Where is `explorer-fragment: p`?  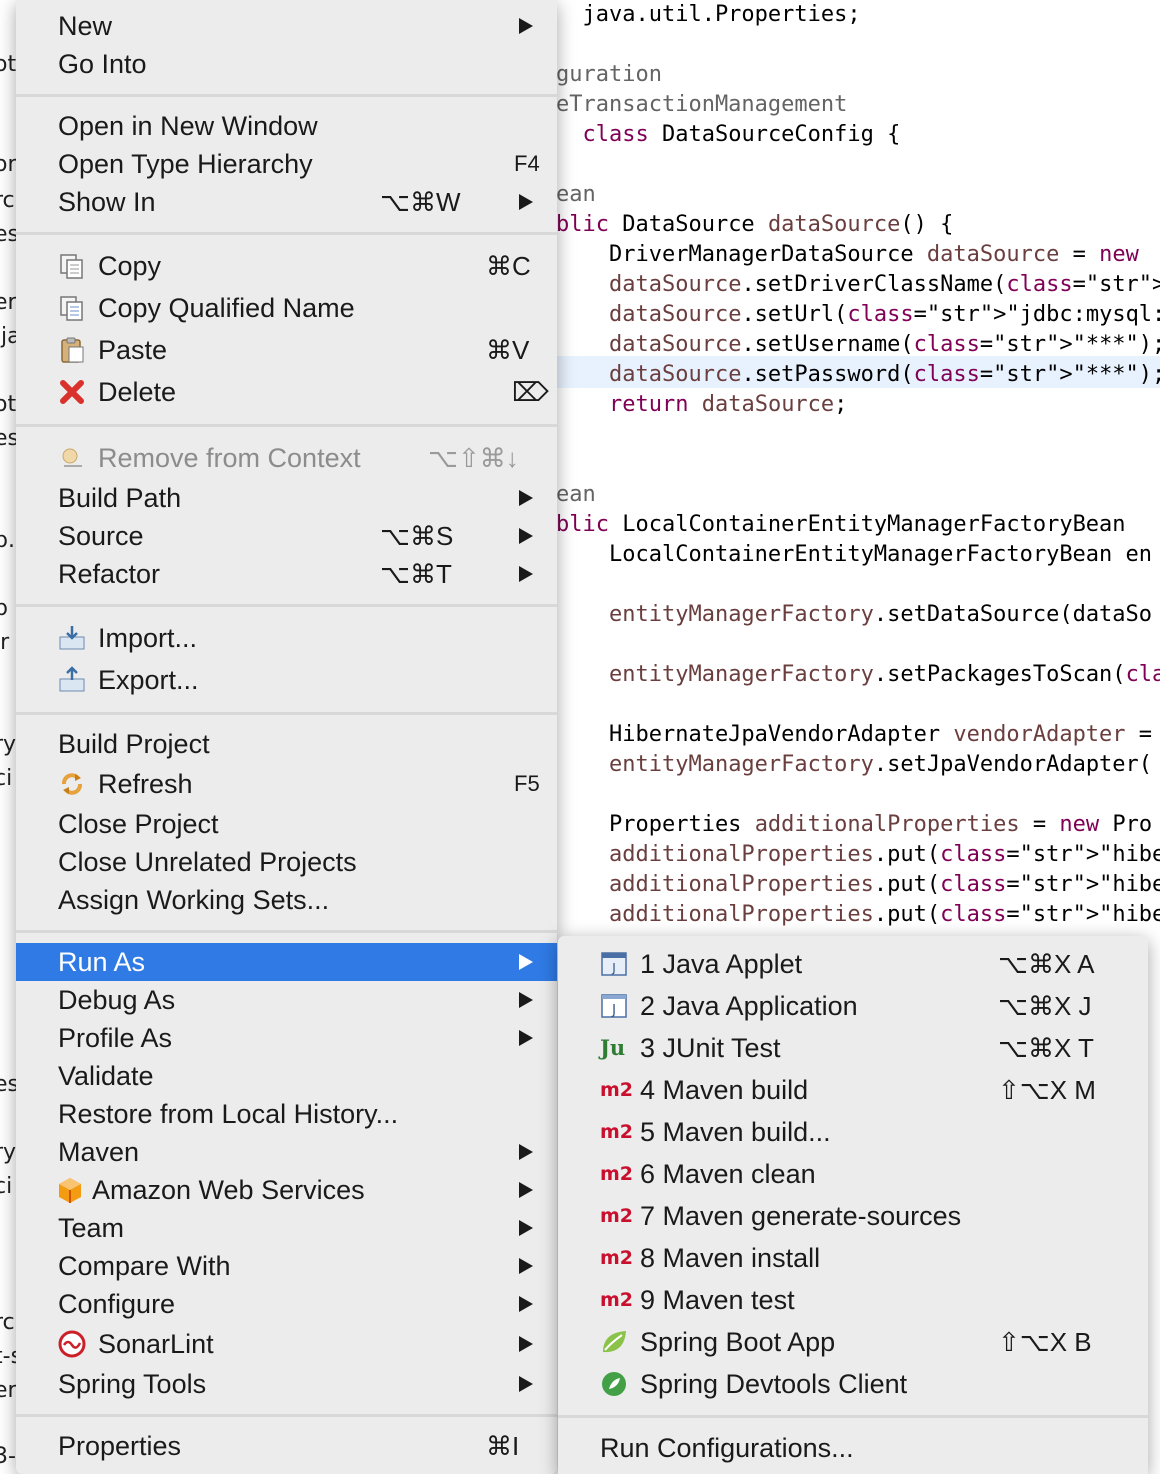 explorer-fragment: p is located at coordinates (4, 608).